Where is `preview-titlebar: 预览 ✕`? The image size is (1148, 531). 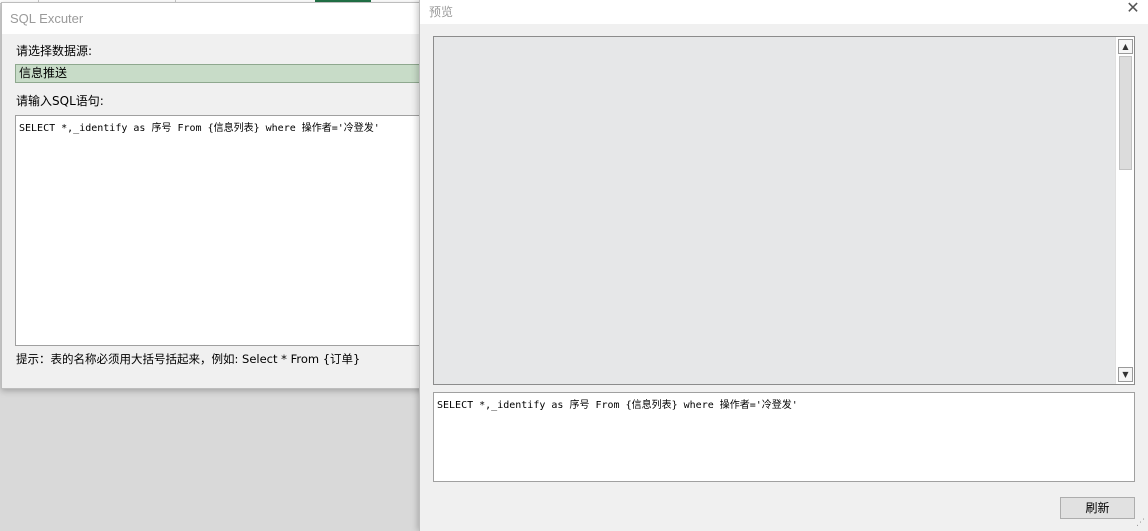
preview-titlebar: 预览 ✕ is located at coordinates (784, 12).